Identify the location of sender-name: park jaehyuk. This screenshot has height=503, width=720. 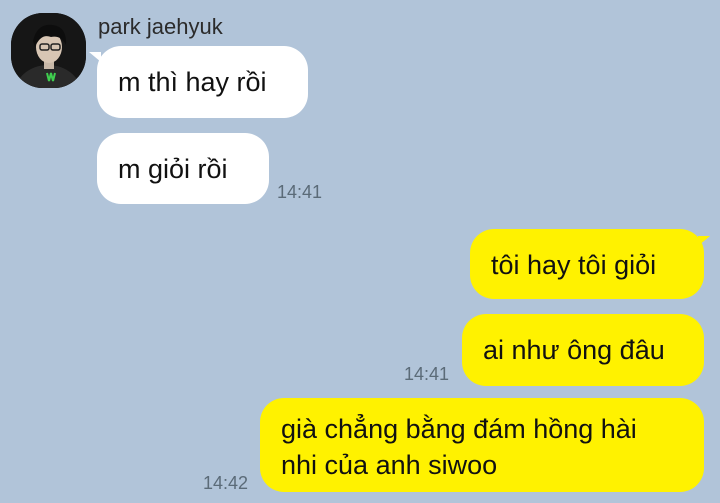
(160, 26).